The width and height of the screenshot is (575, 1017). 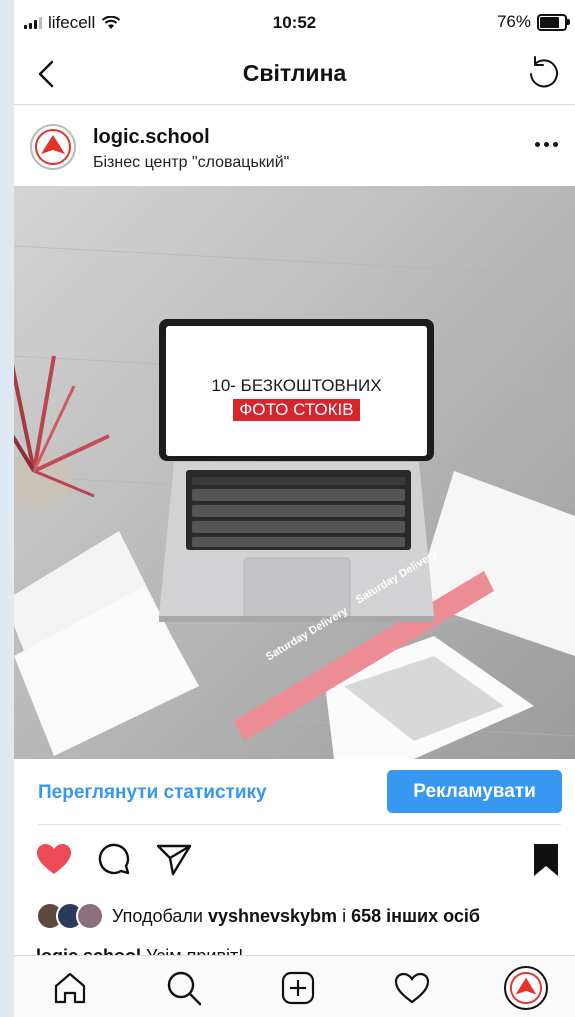 What do you see at coordinates (272, 916) in the screenshot?
I see `likes-user: vyshnevskybm` at bounding box center [272, 916].